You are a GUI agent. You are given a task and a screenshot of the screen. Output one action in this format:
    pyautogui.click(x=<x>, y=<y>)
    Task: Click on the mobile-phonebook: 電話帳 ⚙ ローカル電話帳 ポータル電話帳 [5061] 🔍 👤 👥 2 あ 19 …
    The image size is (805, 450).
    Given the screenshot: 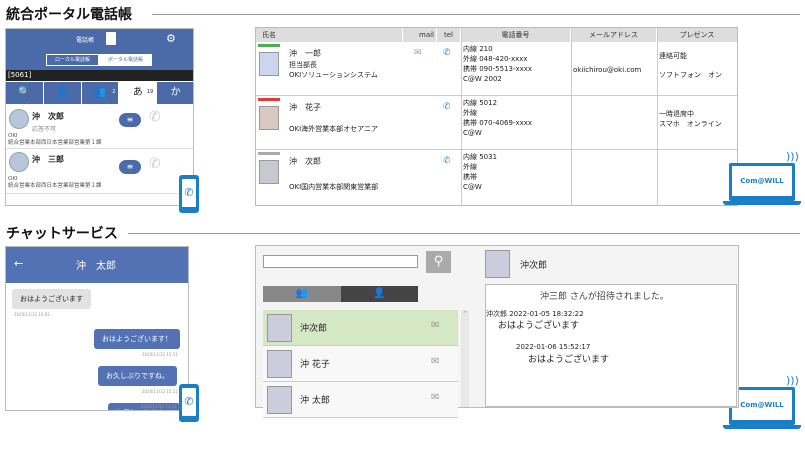 What is the action you would take?
    pyautogui.click(x=99, y=117)
    